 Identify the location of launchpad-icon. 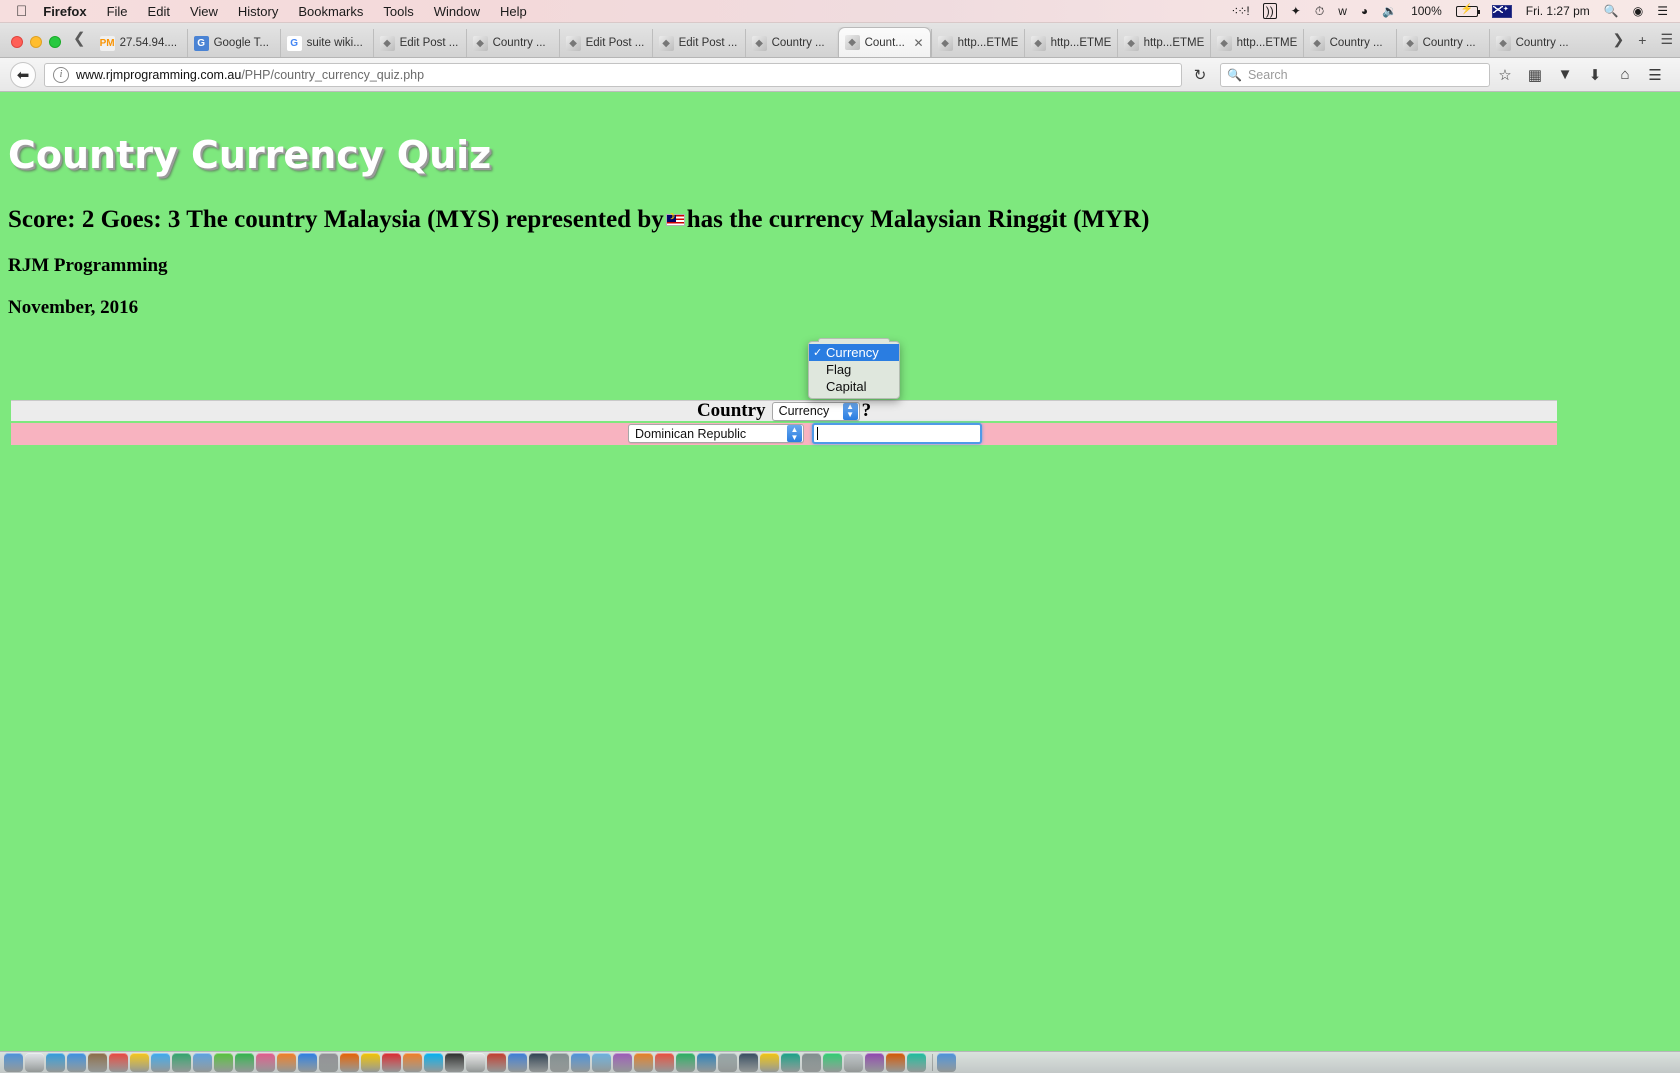
(34, 1062).